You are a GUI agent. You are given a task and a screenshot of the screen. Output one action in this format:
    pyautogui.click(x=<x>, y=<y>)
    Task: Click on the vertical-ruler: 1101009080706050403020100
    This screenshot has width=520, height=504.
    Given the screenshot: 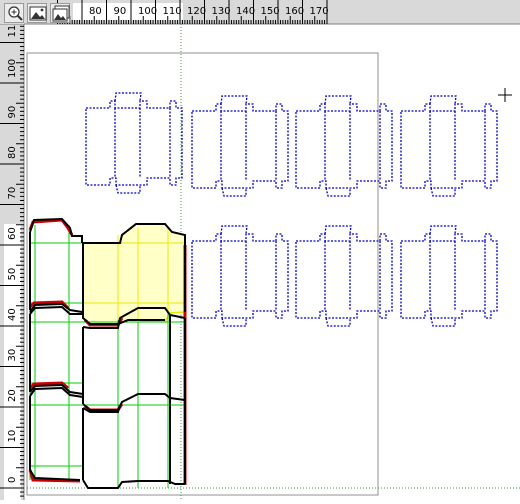 What is the action you would take?
    pyautogui.click(x=12, y=259)
    